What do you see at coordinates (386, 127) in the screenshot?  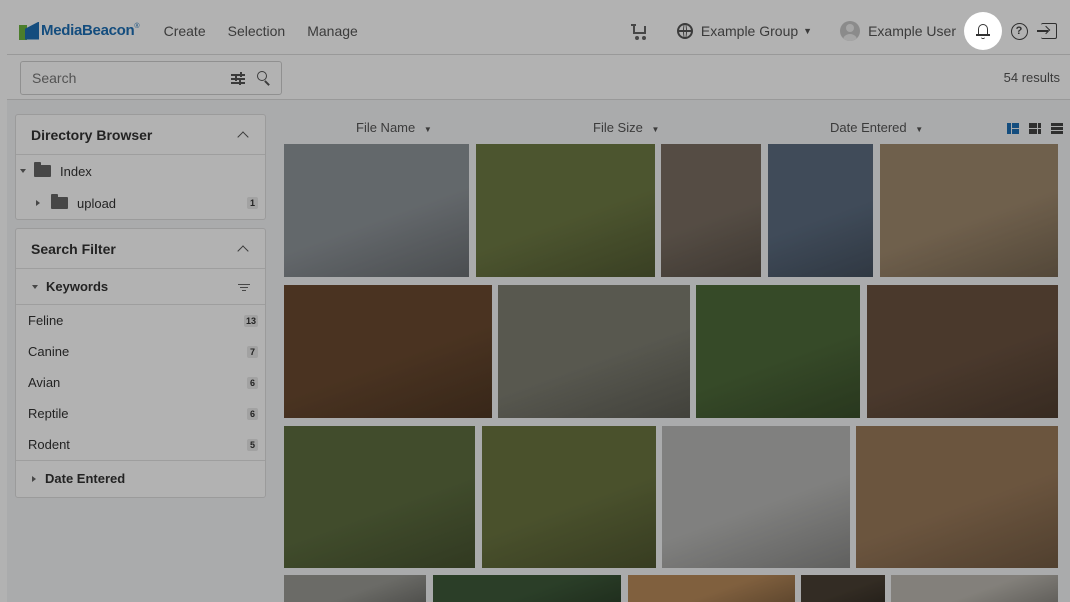 I see `sort-label: File Name` at bounding box center [386, 127].